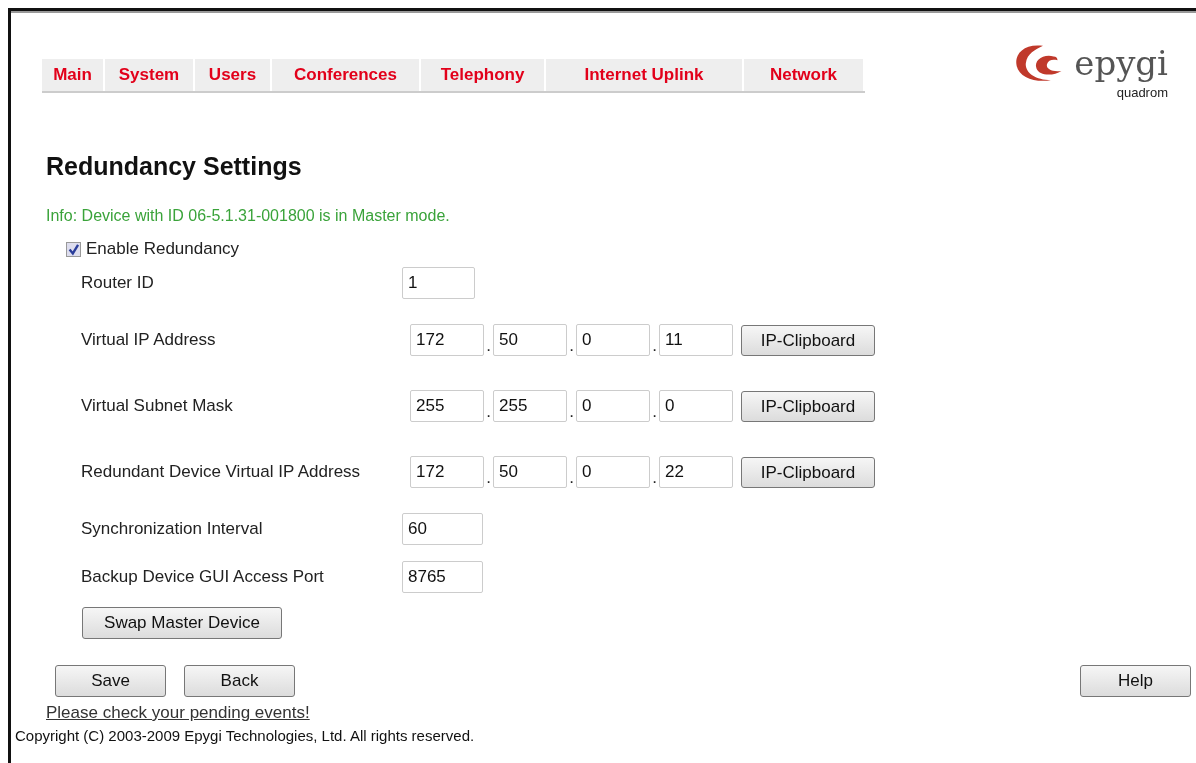  Describe the element at coordinates (172, 529) in the screenshot. I see `field-label: Synchronization Interval` at that location.